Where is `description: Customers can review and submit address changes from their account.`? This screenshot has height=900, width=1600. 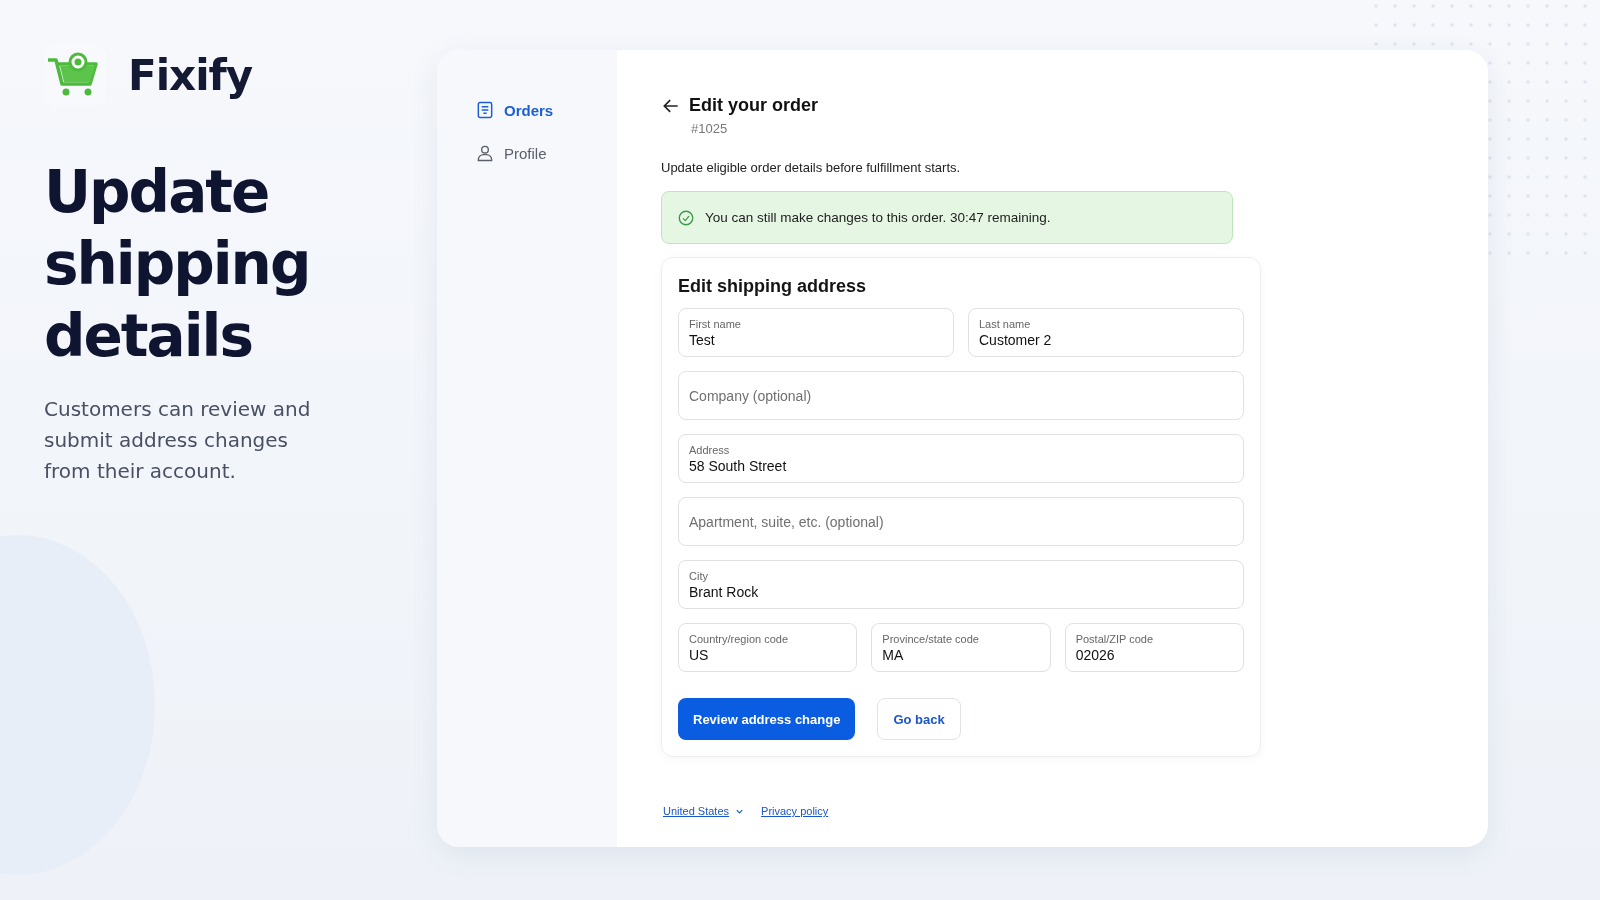
description: Customers can review and submit address changes from their account. is located at coordinates (178, 440).